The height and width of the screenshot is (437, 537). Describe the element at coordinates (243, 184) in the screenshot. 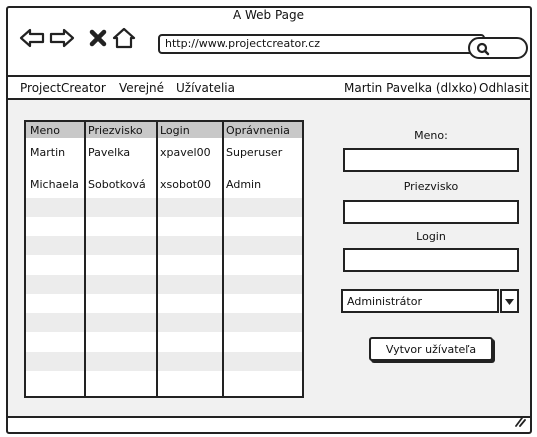

I see `table-cell: Admin` at that location.